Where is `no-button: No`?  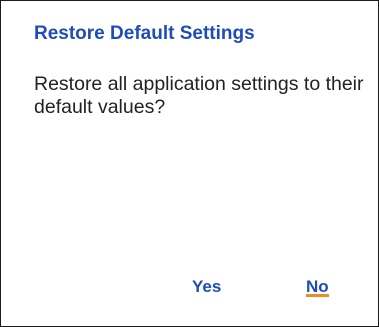
no-button: No is located at coordinates (317, 287).